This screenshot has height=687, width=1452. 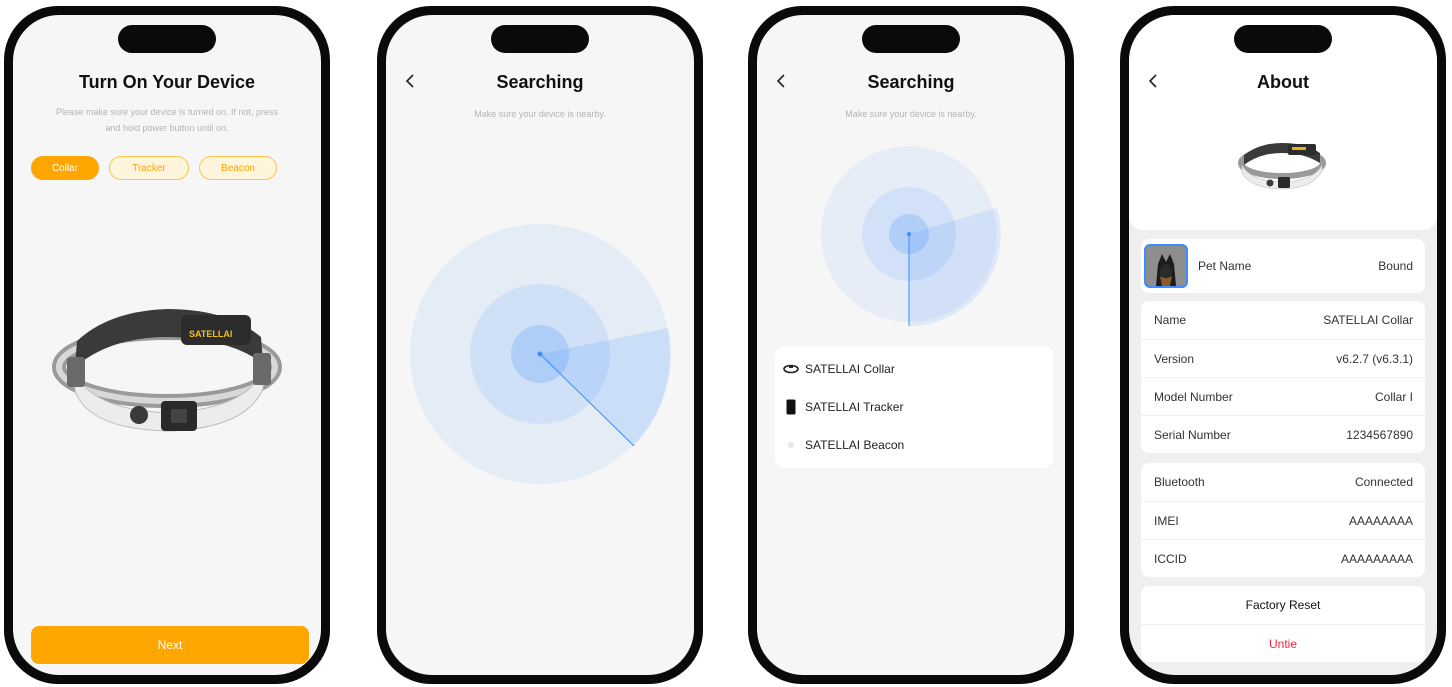 What do you see at coordinates (1170, 558) in the screenshot?
I see `info-label: ICCID` at bounding box center [1170, 558].